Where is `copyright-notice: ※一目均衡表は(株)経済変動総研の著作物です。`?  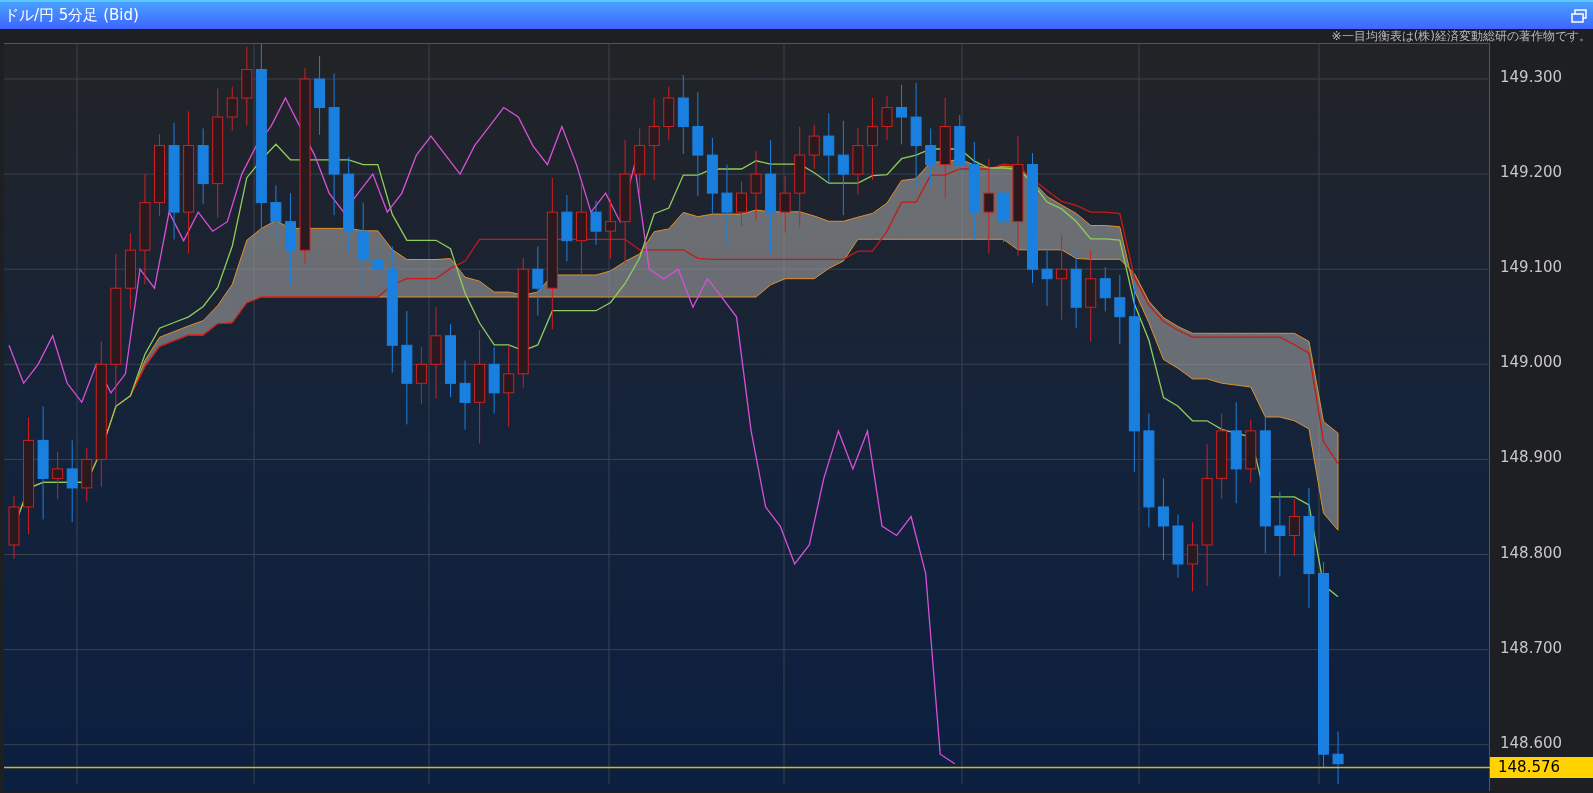
copyright-notice: ※一目均衡表は(株)経済変動総研の著作物です。 is located at coordinates (1461, 36).